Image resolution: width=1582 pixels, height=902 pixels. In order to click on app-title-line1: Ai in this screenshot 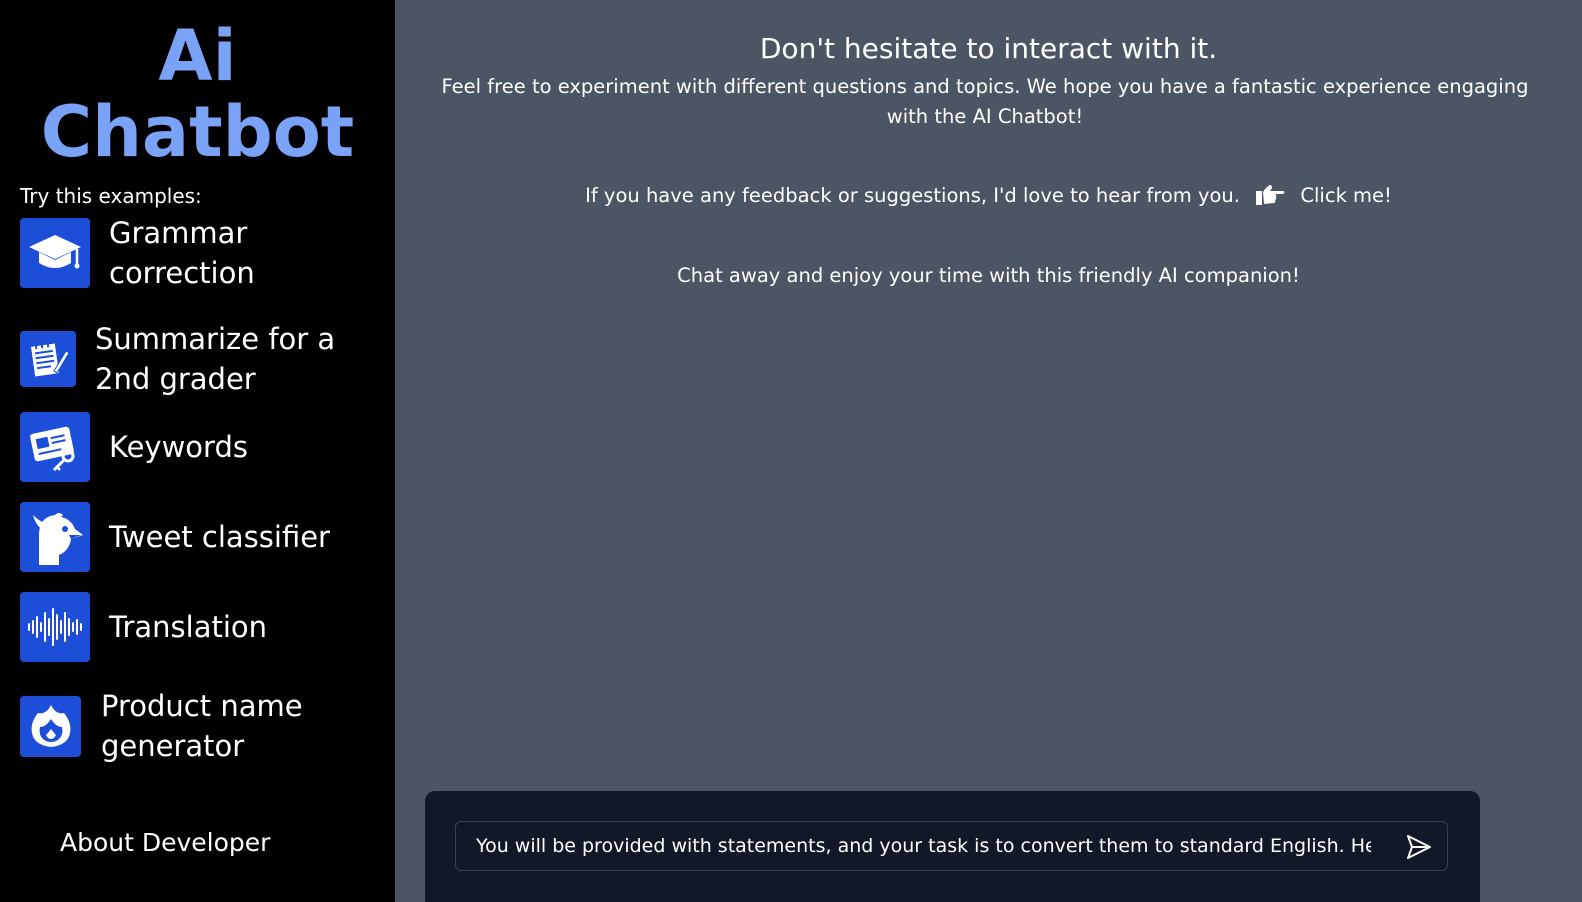, I will do `click(197, 56)`.